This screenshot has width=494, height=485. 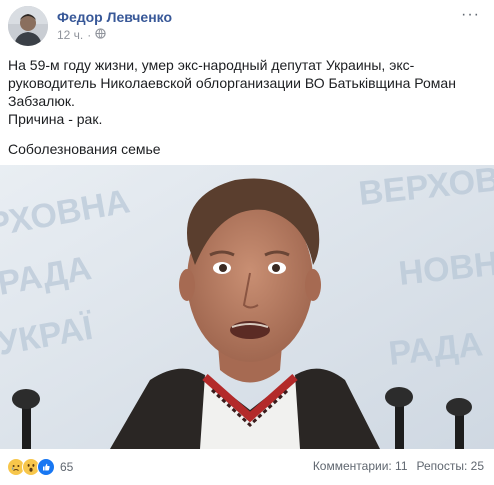 I want to click on comments-count-link: Комментарии: 11, so click(x=360, y=466).